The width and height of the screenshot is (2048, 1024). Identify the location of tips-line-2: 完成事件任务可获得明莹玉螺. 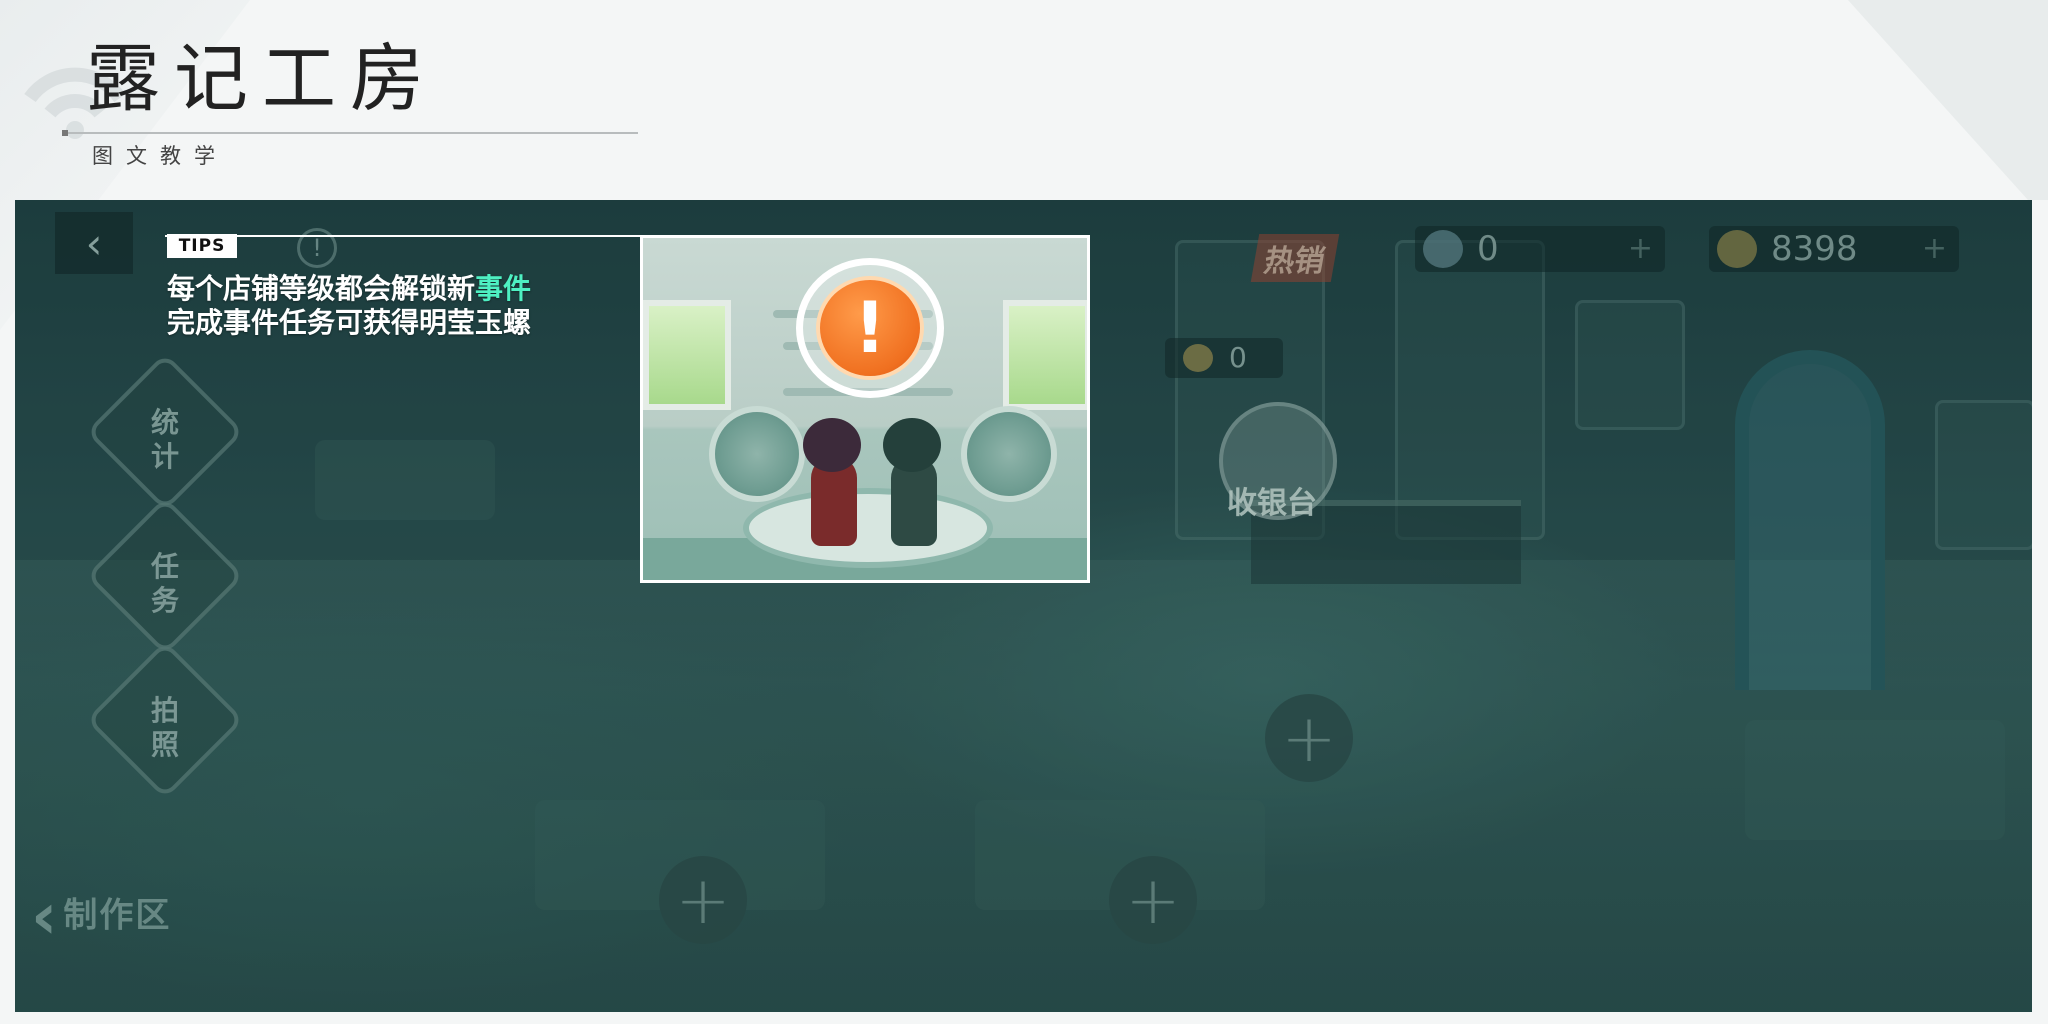
(349, 322).